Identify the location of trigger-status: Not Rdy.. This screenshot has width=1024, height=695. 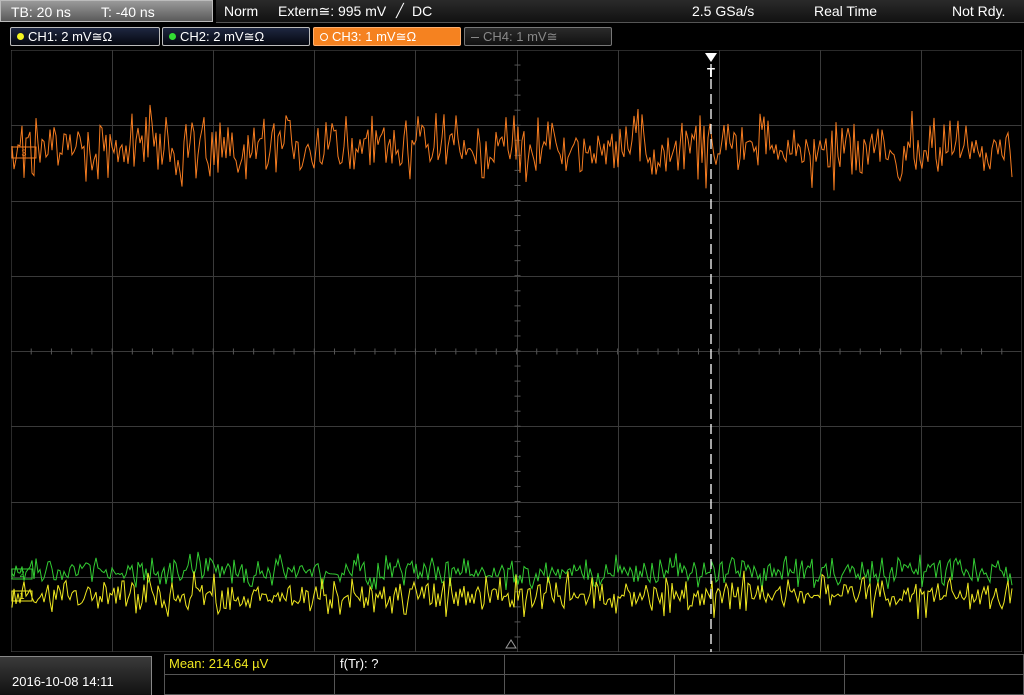
(979, 11).